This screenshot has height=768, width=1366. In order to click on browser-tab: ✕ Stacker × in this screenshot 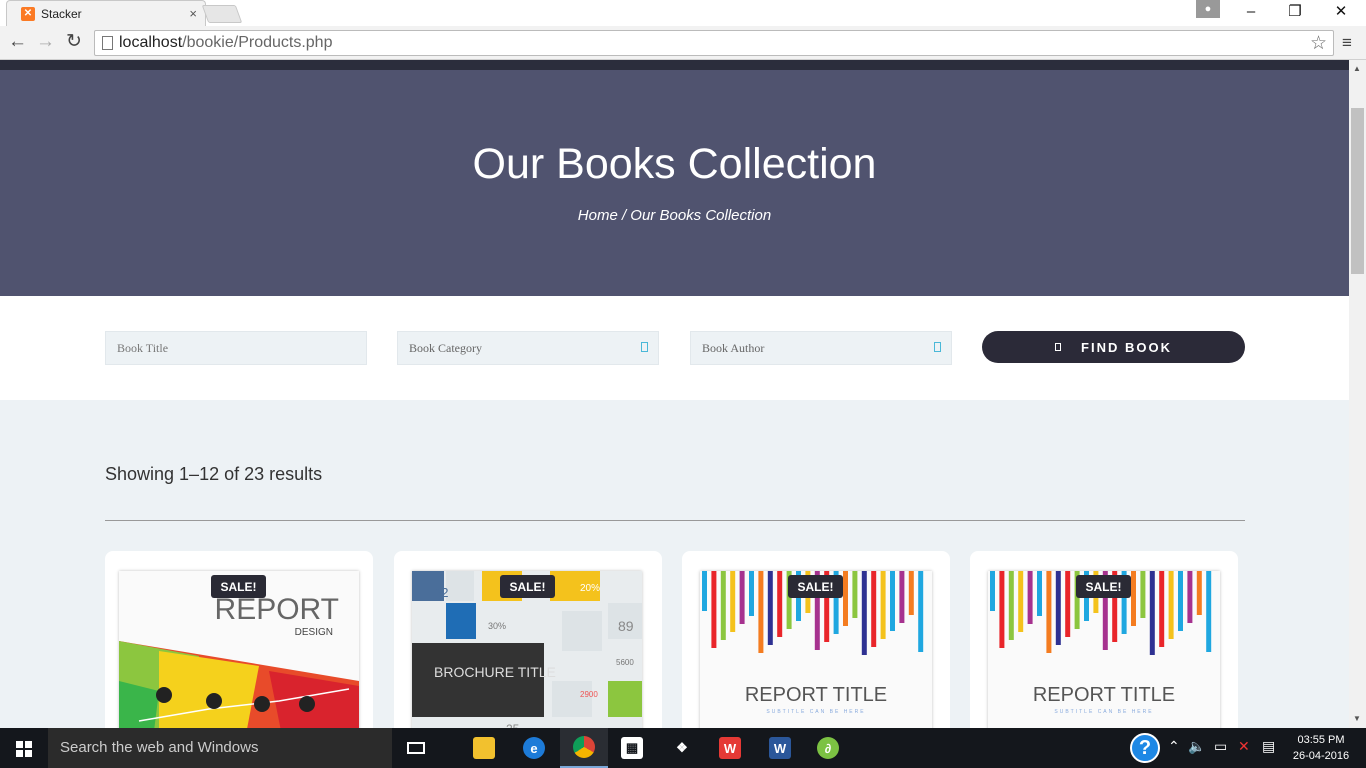, I will do `click(106, 13)`.